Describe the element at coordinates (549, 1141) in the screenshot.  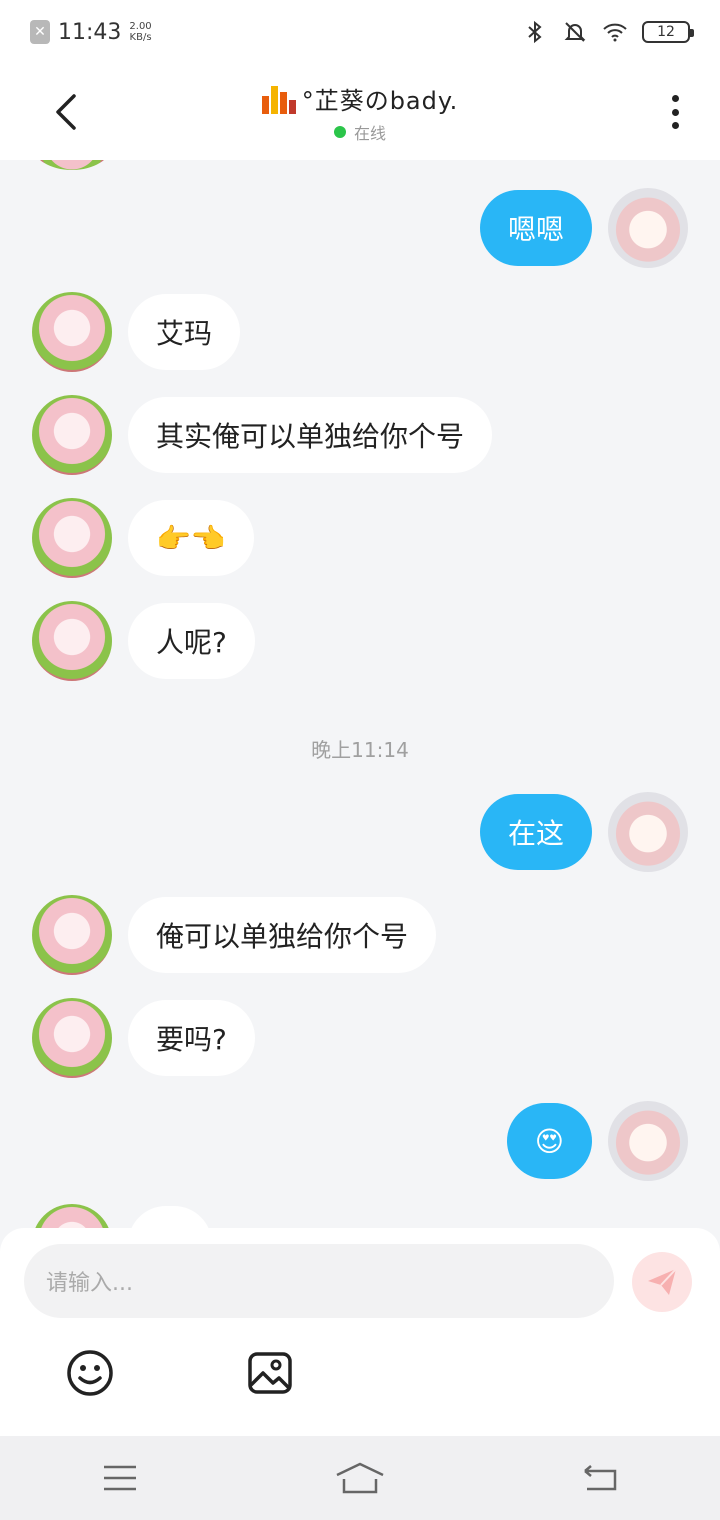
I see `message-bubble: 😍` at that location.